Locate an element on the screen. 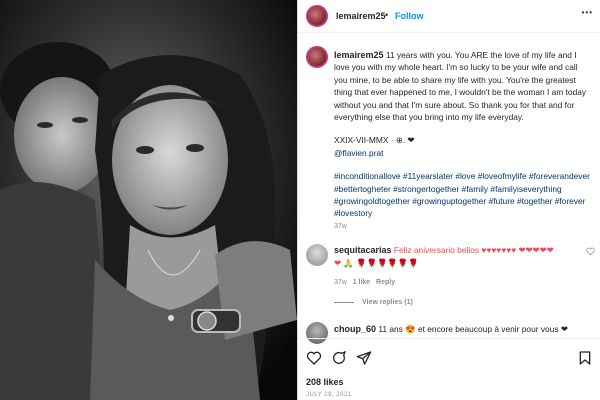 This screenshot has width=600, height=400. like-count: 208 likes is located at coordinates (325, 382).